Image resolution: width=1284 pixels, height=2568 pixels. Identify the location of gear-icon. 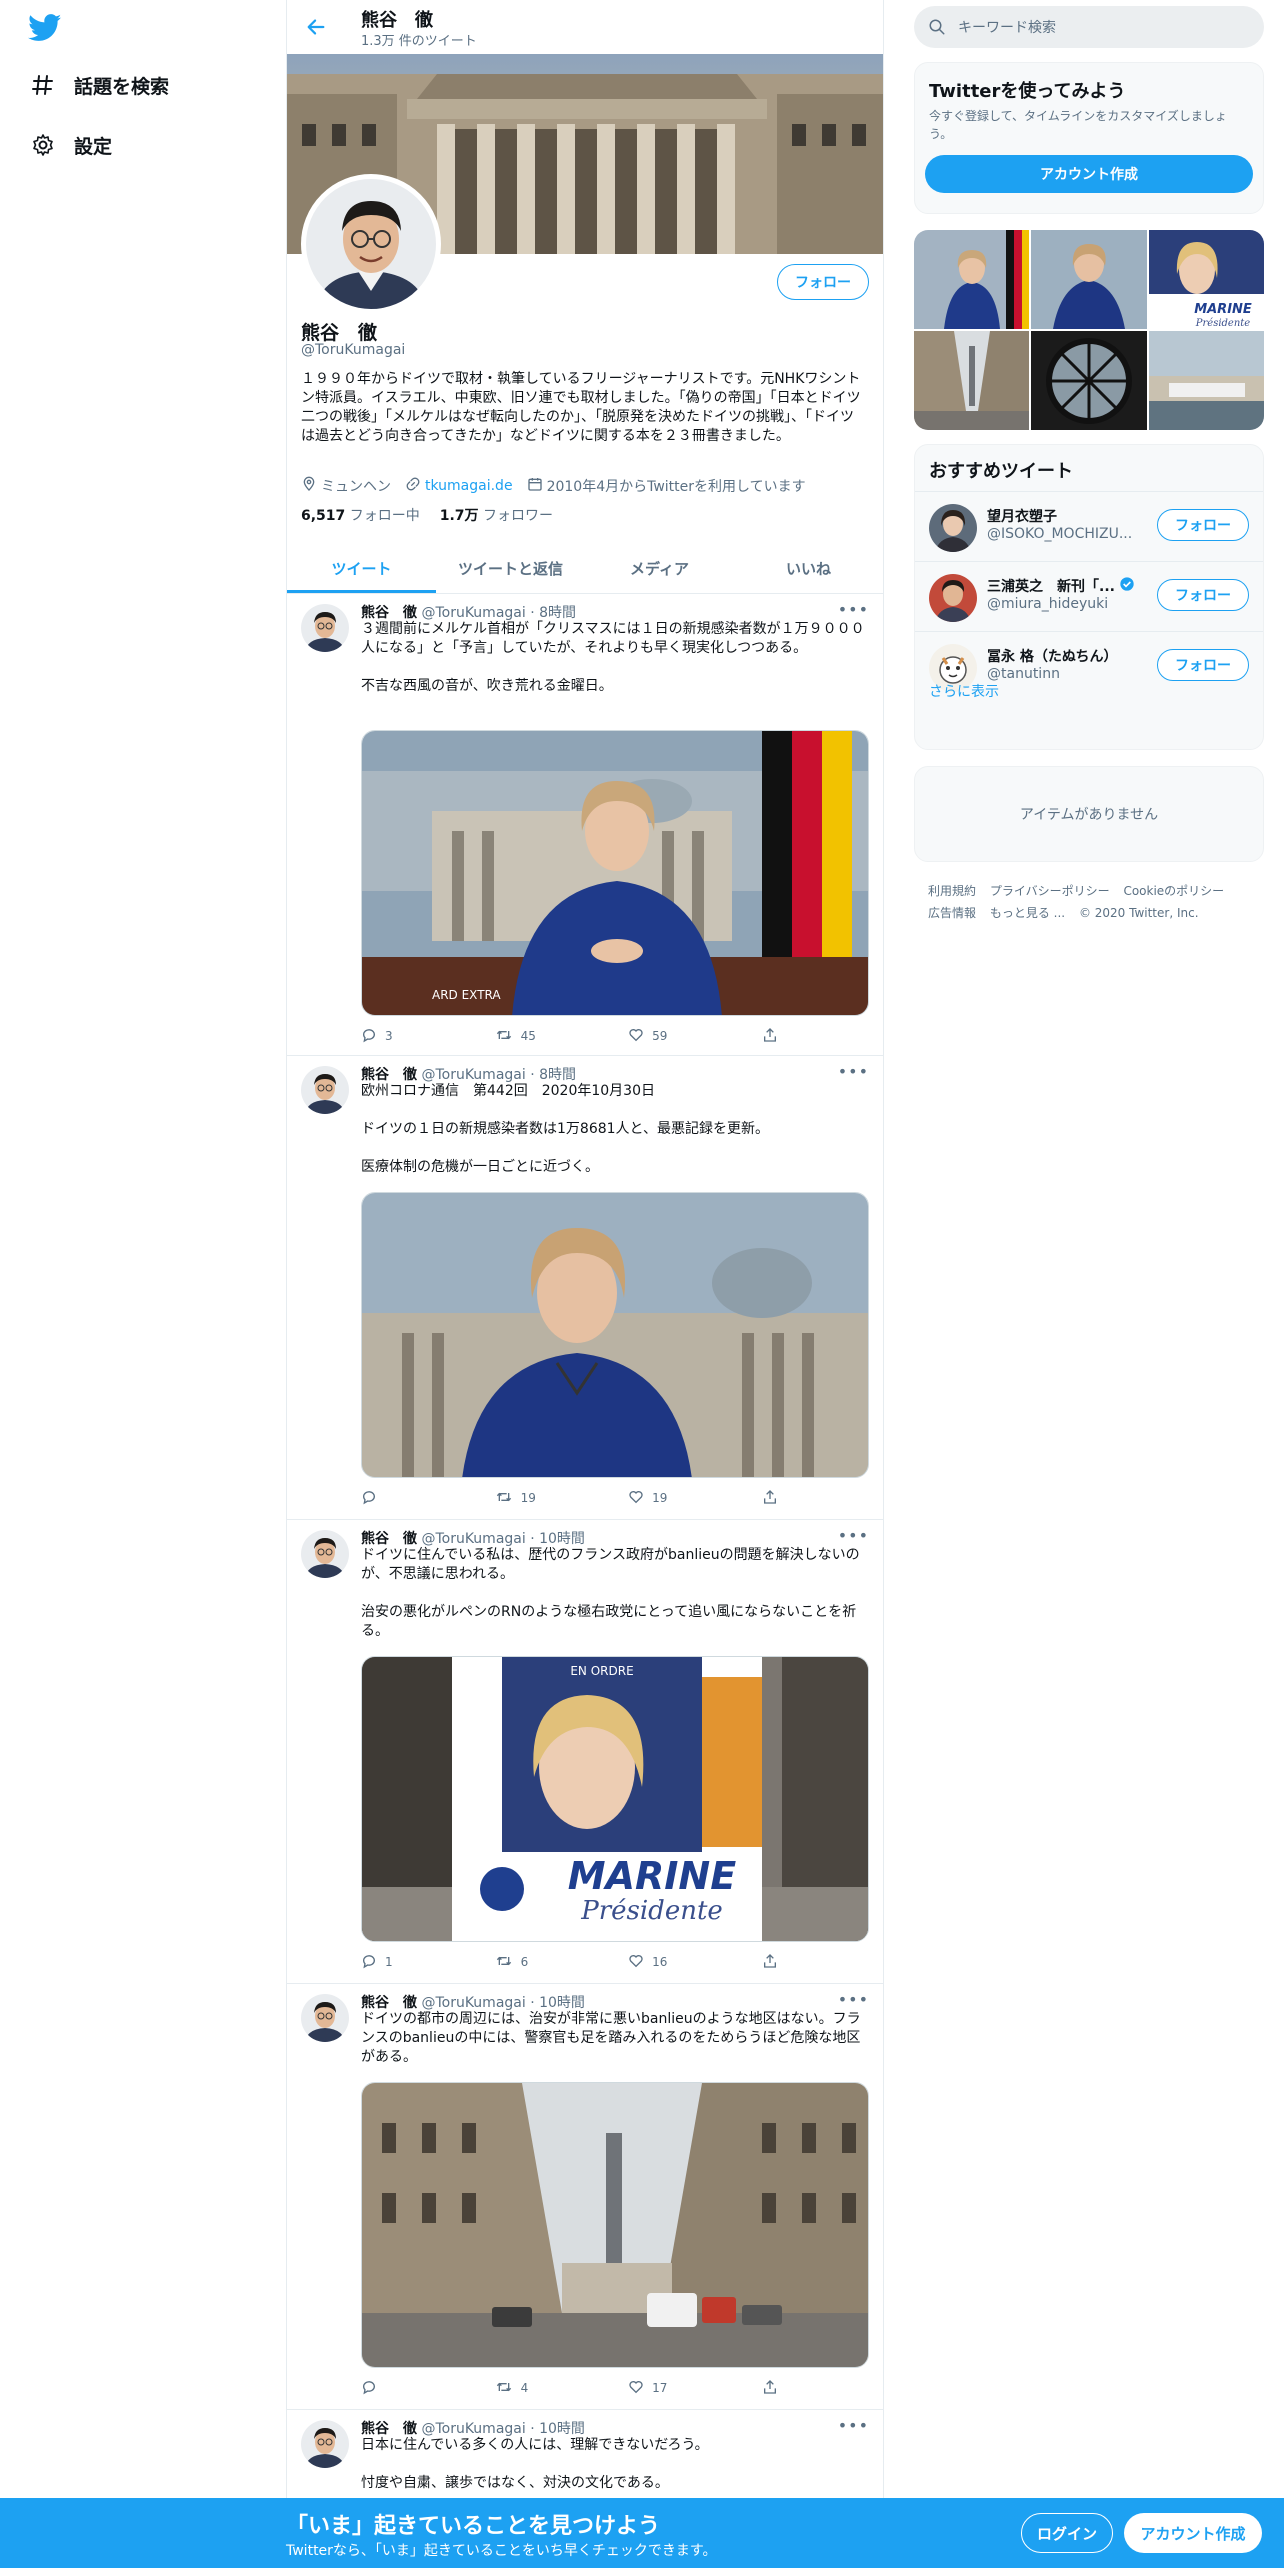
(43, 145).